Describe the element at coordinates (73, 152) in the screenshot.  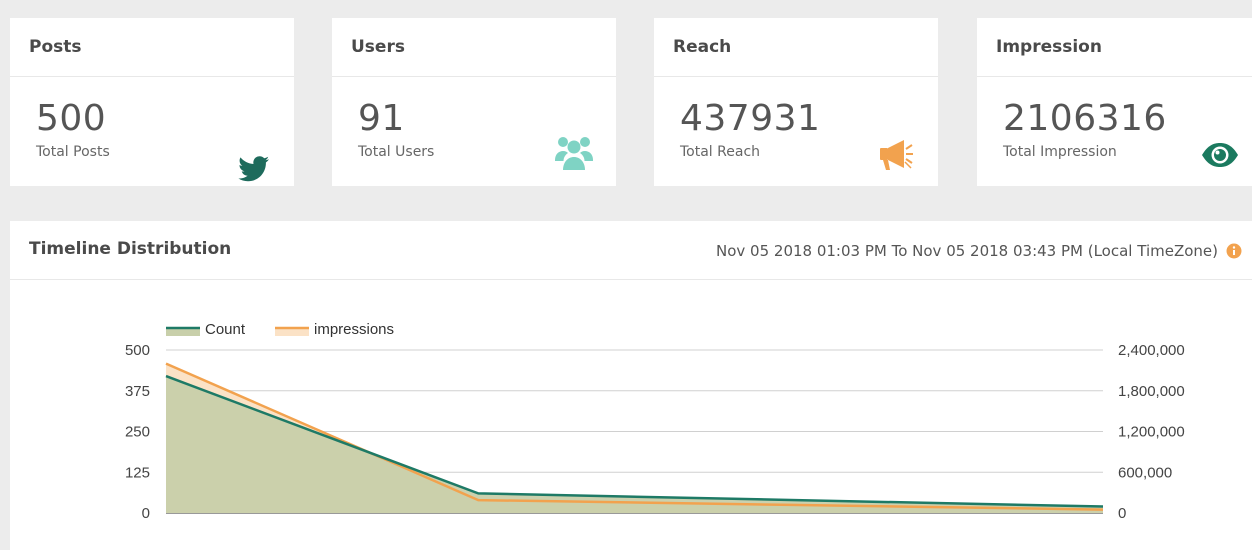
I see `posts-card-label: Total Posts` at that location.